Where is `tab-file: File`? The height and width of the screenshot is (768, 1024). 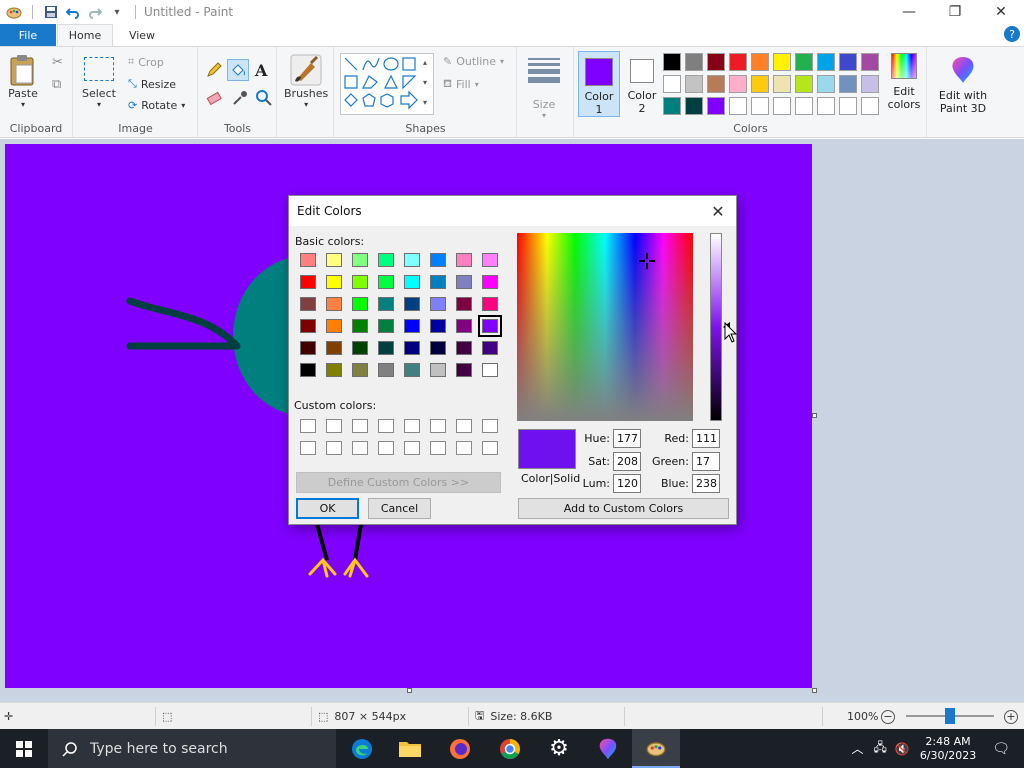 tab-file: File is located at coordinates (28, 35).